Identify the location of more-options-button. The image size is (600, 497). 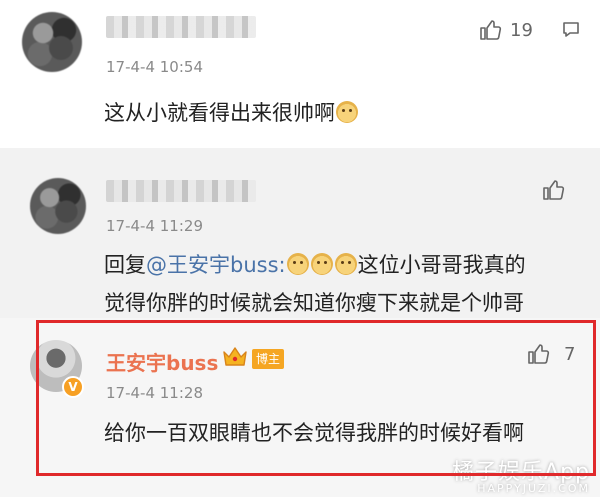
(571, 32).